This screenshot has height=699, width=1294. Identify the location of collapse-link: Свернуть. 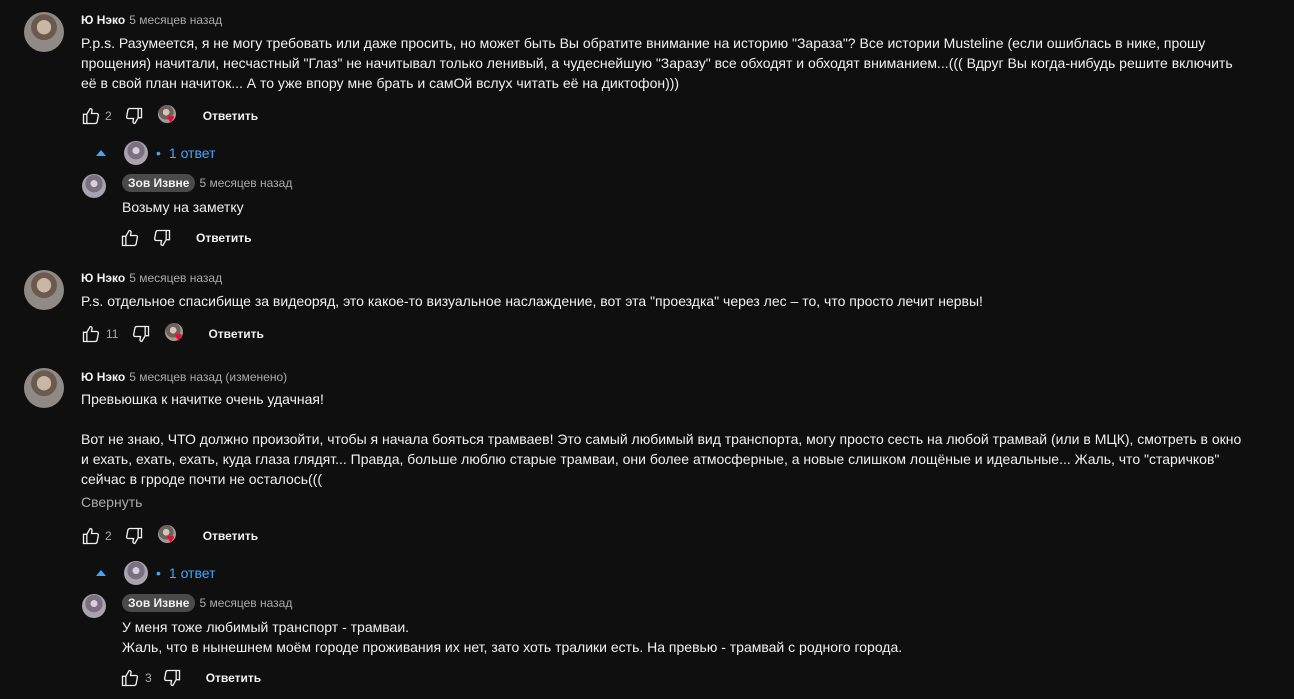
(111, 502).